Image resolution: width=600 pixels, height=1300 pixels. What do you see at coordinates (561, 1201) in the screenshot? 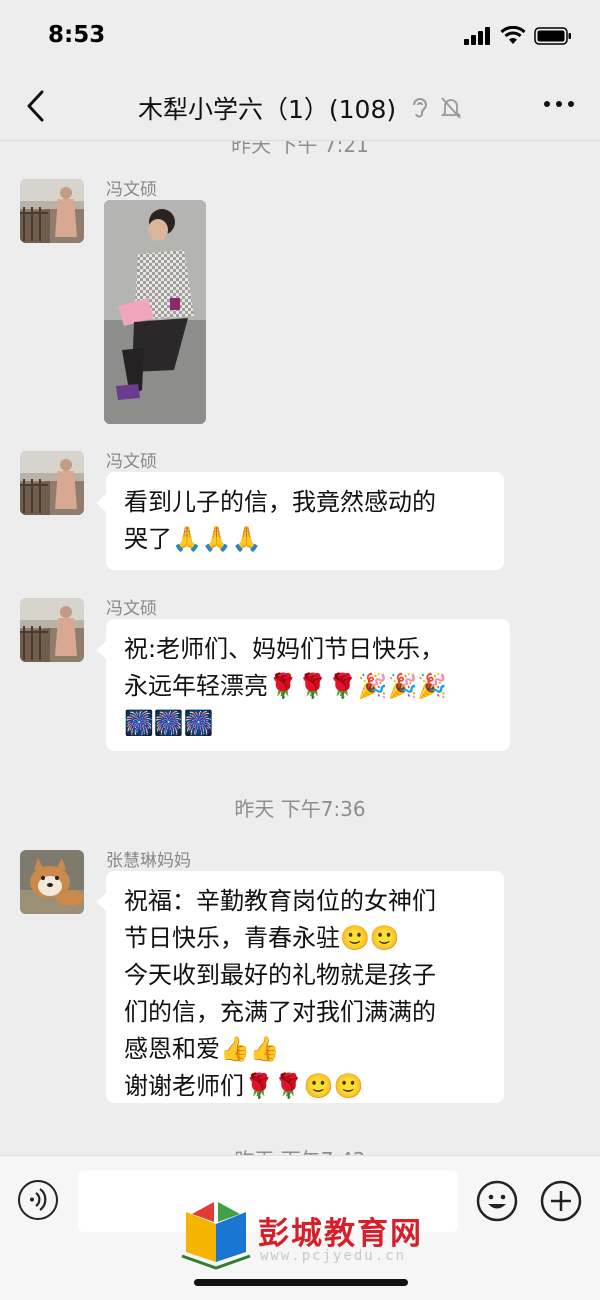
I see `plus-icon` at bounding box center [561, 1201].